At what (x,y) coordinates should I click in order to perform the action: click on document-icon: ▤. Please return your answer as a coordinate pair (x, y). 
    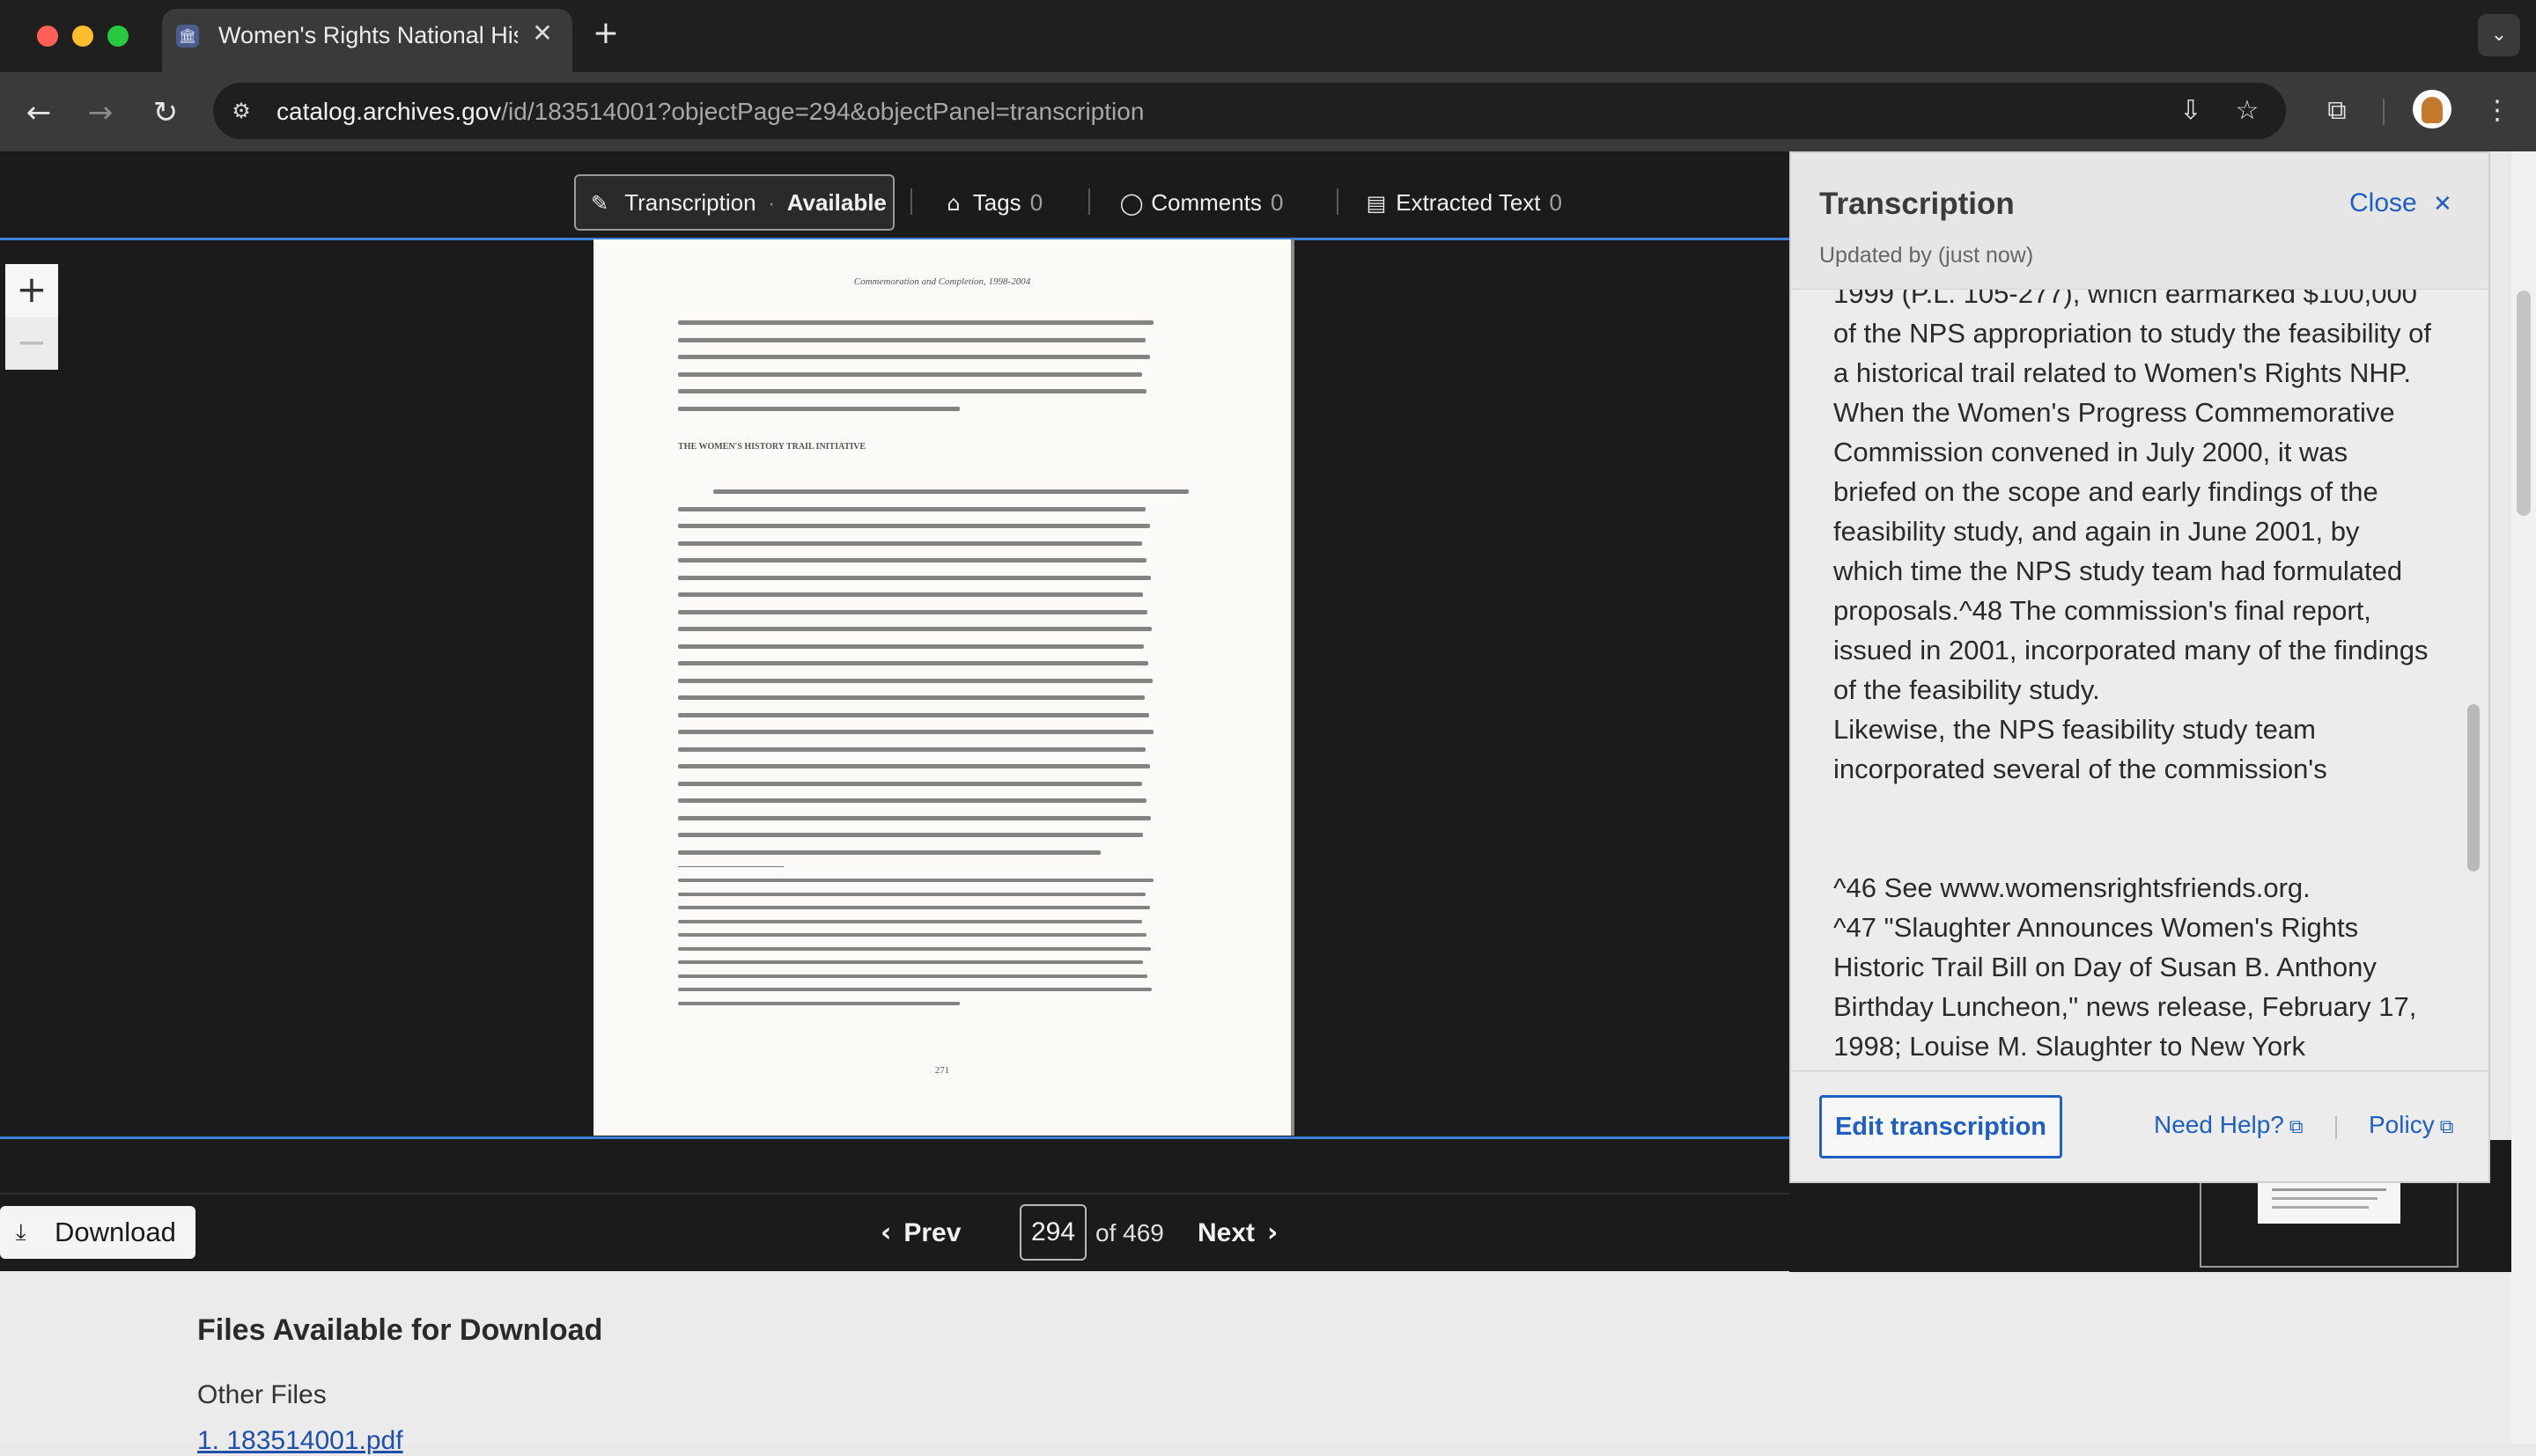
    Looking at the image, I should click on (1376, 203).